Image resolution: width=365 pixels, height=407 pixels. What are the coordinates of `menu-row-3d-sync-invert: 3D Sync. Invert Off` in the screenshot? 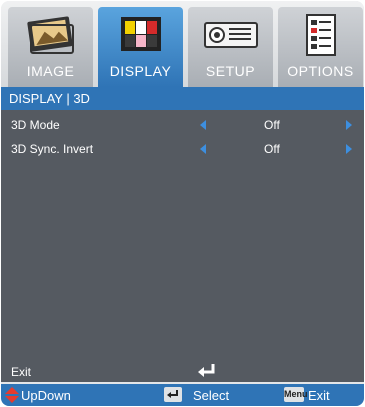 It's located at (182, 149).